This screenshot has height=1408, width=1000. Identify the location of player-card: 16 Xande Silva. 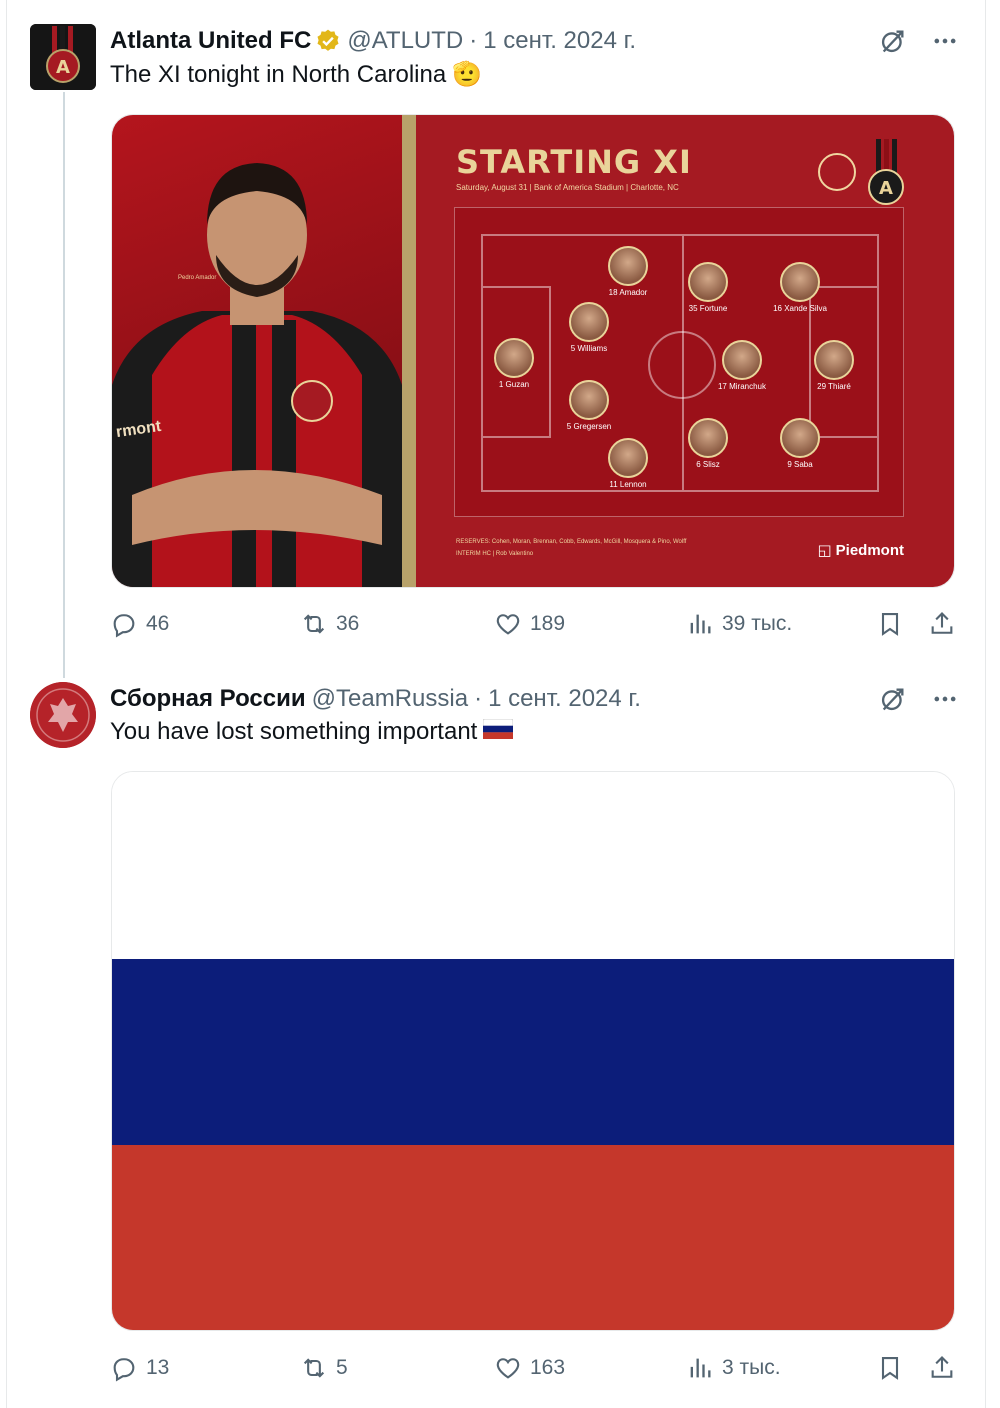
(800, 287).